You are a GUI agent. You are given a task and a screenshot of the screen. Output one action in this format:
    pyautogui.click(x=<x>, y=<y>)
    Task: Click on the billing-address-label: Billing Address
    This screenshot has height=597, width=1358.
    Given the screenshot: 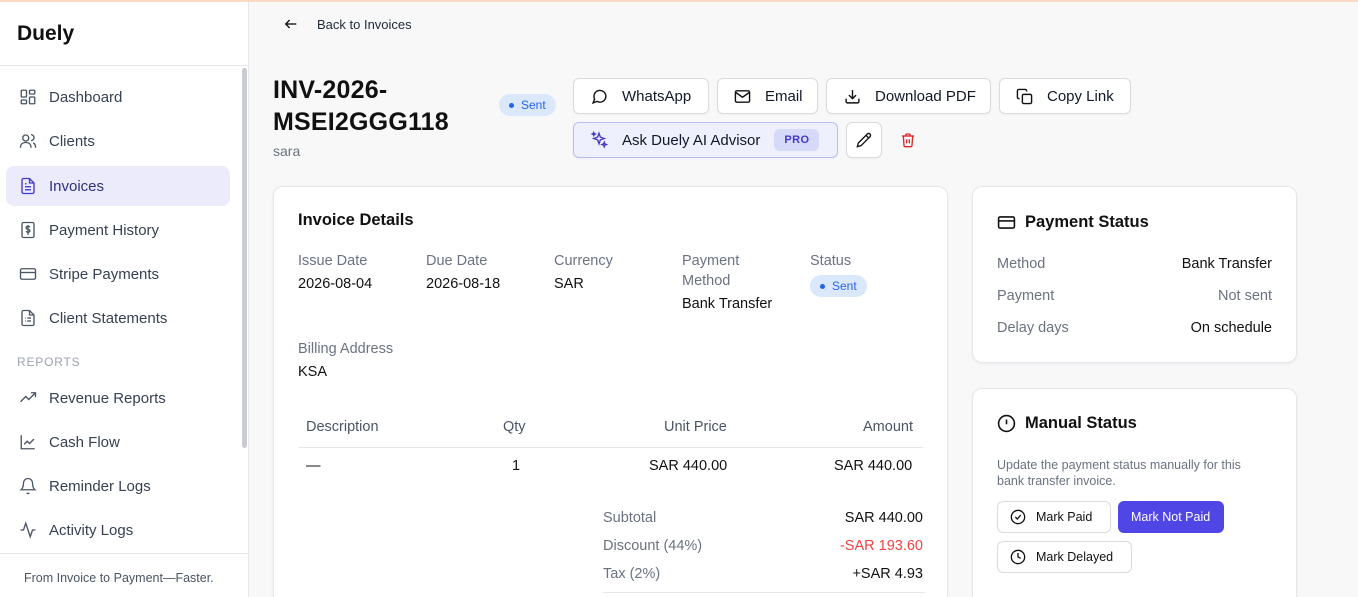 What is the action you would take?
    pyautogui.click(x=346, y=349)
    